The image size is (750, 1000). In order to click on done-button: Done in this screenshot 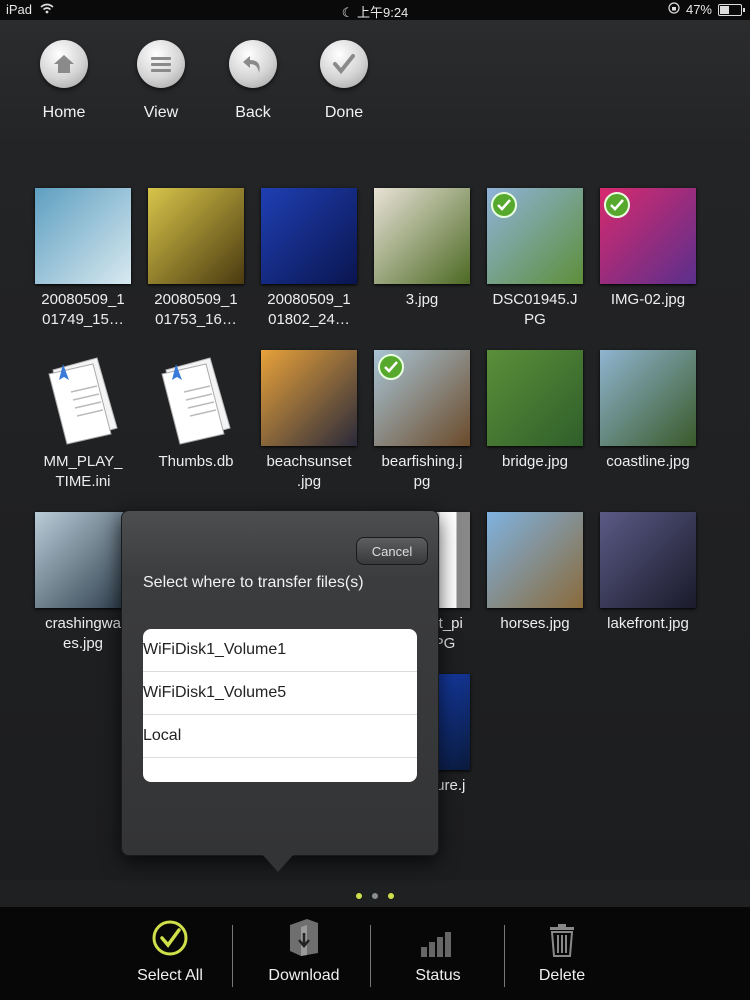, I will do `click(344, 81)`.